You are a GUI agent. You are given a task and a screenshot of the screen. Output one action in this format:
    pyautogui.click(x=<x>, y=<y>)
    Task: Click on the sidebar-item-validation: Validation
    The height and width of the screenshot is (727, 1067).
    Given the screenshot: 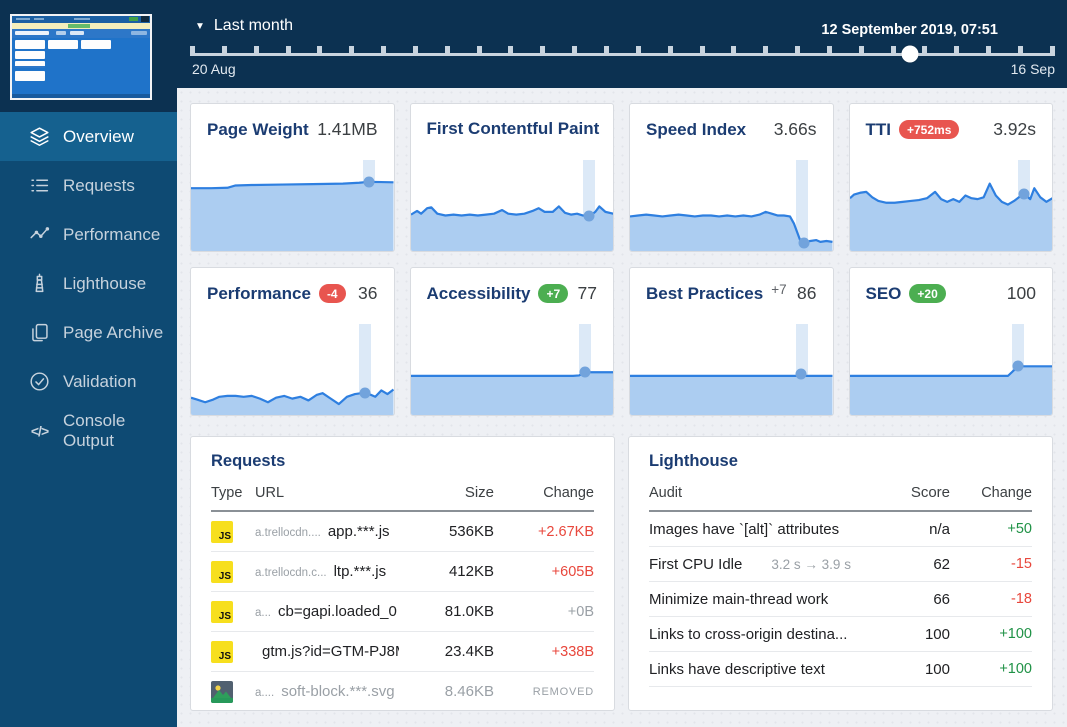 What is the action you would take?
    pyautogui.click(x=88, y=381)
    